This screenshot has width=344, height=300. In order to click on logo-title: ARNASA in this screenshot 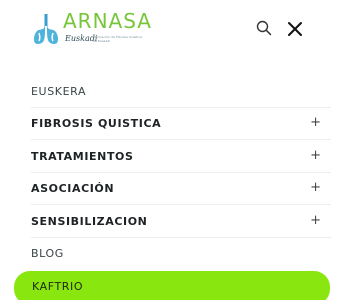, I will do `click(107, 21)`.